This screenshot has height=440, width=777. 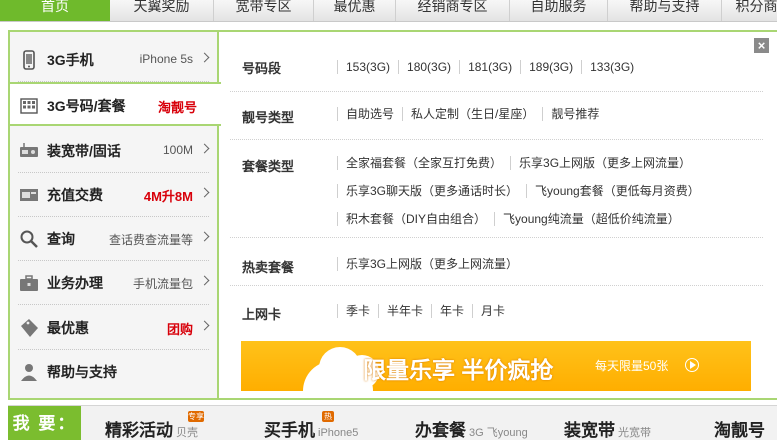 I want to click on magnifier-icon, so click(x=29, y=239).